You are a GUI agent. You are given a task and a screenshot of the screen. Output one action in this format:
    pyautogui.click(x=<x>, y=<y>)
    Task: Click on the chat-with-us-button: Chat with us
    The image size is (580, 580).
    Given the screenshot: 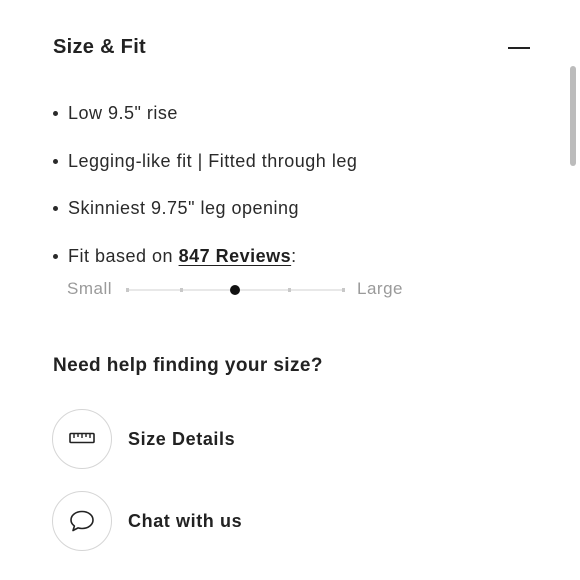 What is the action you would take?
    pyautogui.click(x=202, y=521)
    